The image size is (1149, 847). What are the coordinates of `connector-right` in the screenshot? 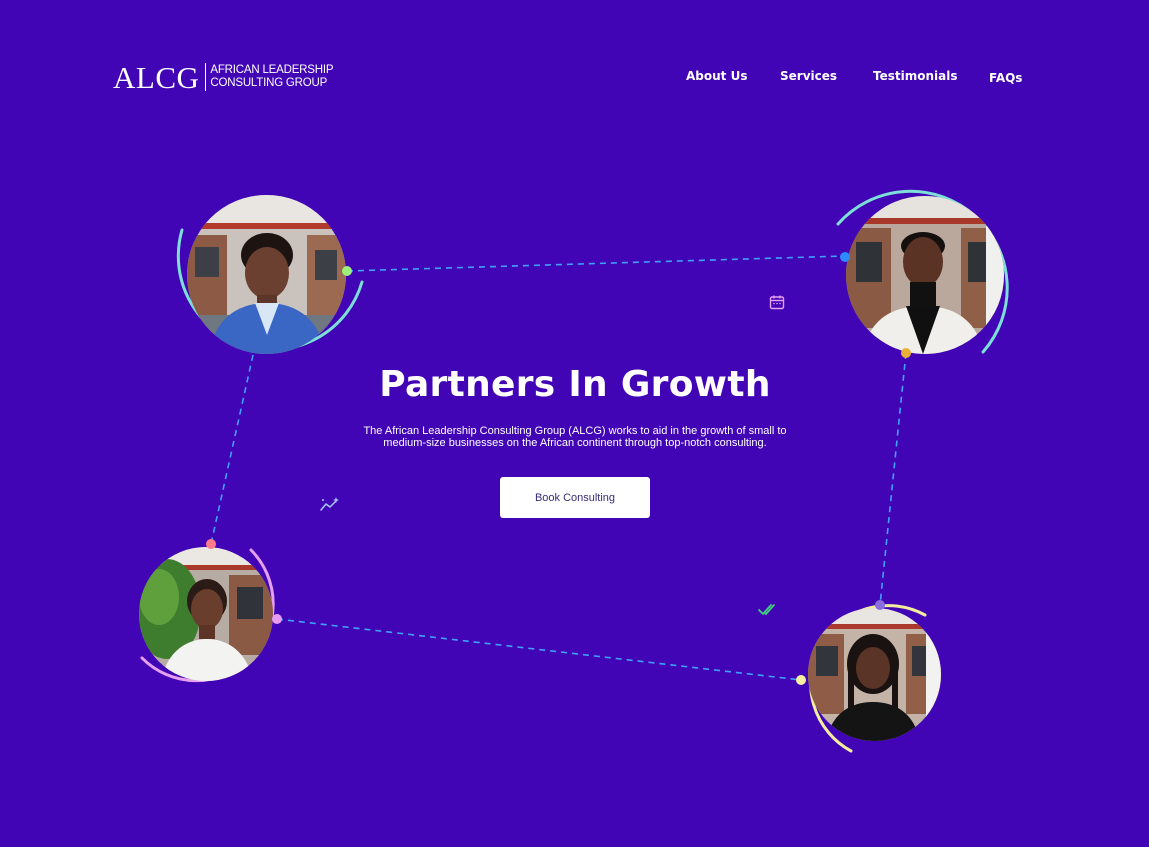 It's located at (893, 479).